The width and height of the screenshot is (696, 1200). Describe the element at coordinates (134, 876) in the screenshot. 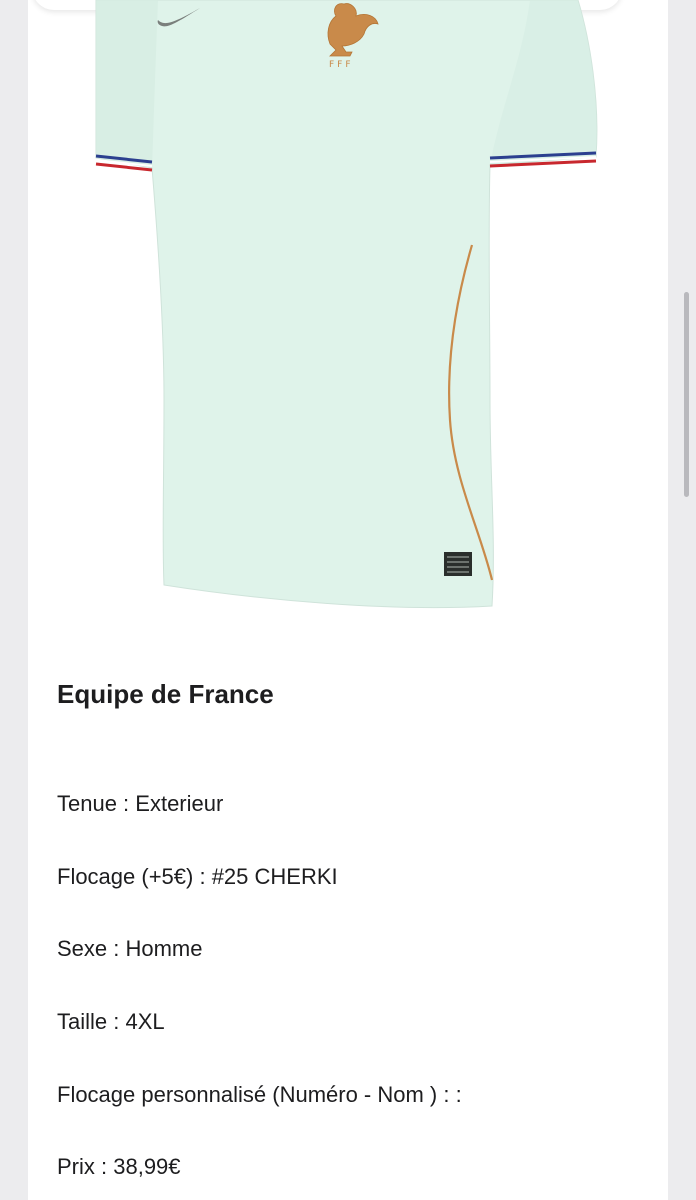

I see `detail-label: Flocage (+5€) :` at that location.